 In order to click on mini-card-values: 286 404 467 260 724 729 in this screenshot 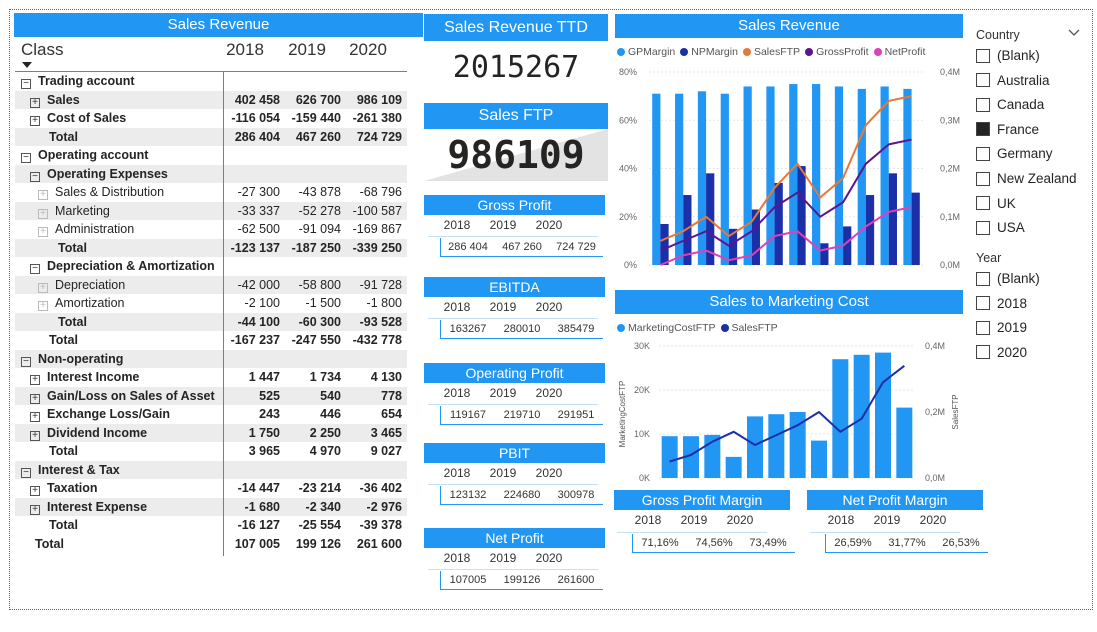, I will do `click(521, 247)`.